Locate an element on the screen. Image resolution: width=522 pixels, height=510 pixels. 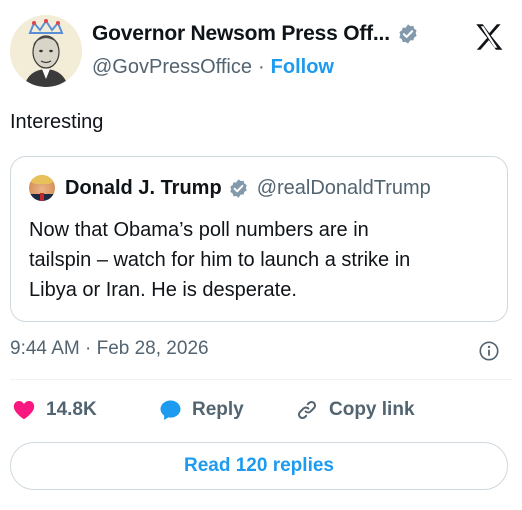
x-logo-icon is located at coordinates (489, 37).